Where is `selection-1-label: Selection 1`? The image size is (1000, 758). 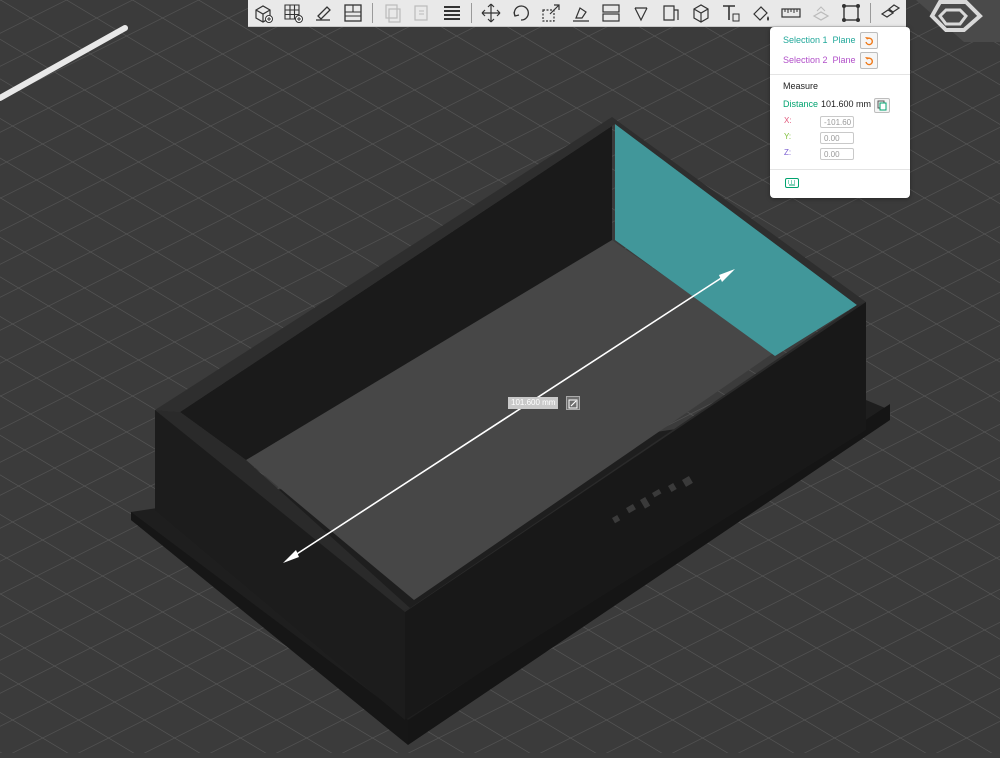
selection-1-label: Selection 1 is located at coordinates (805, 40).